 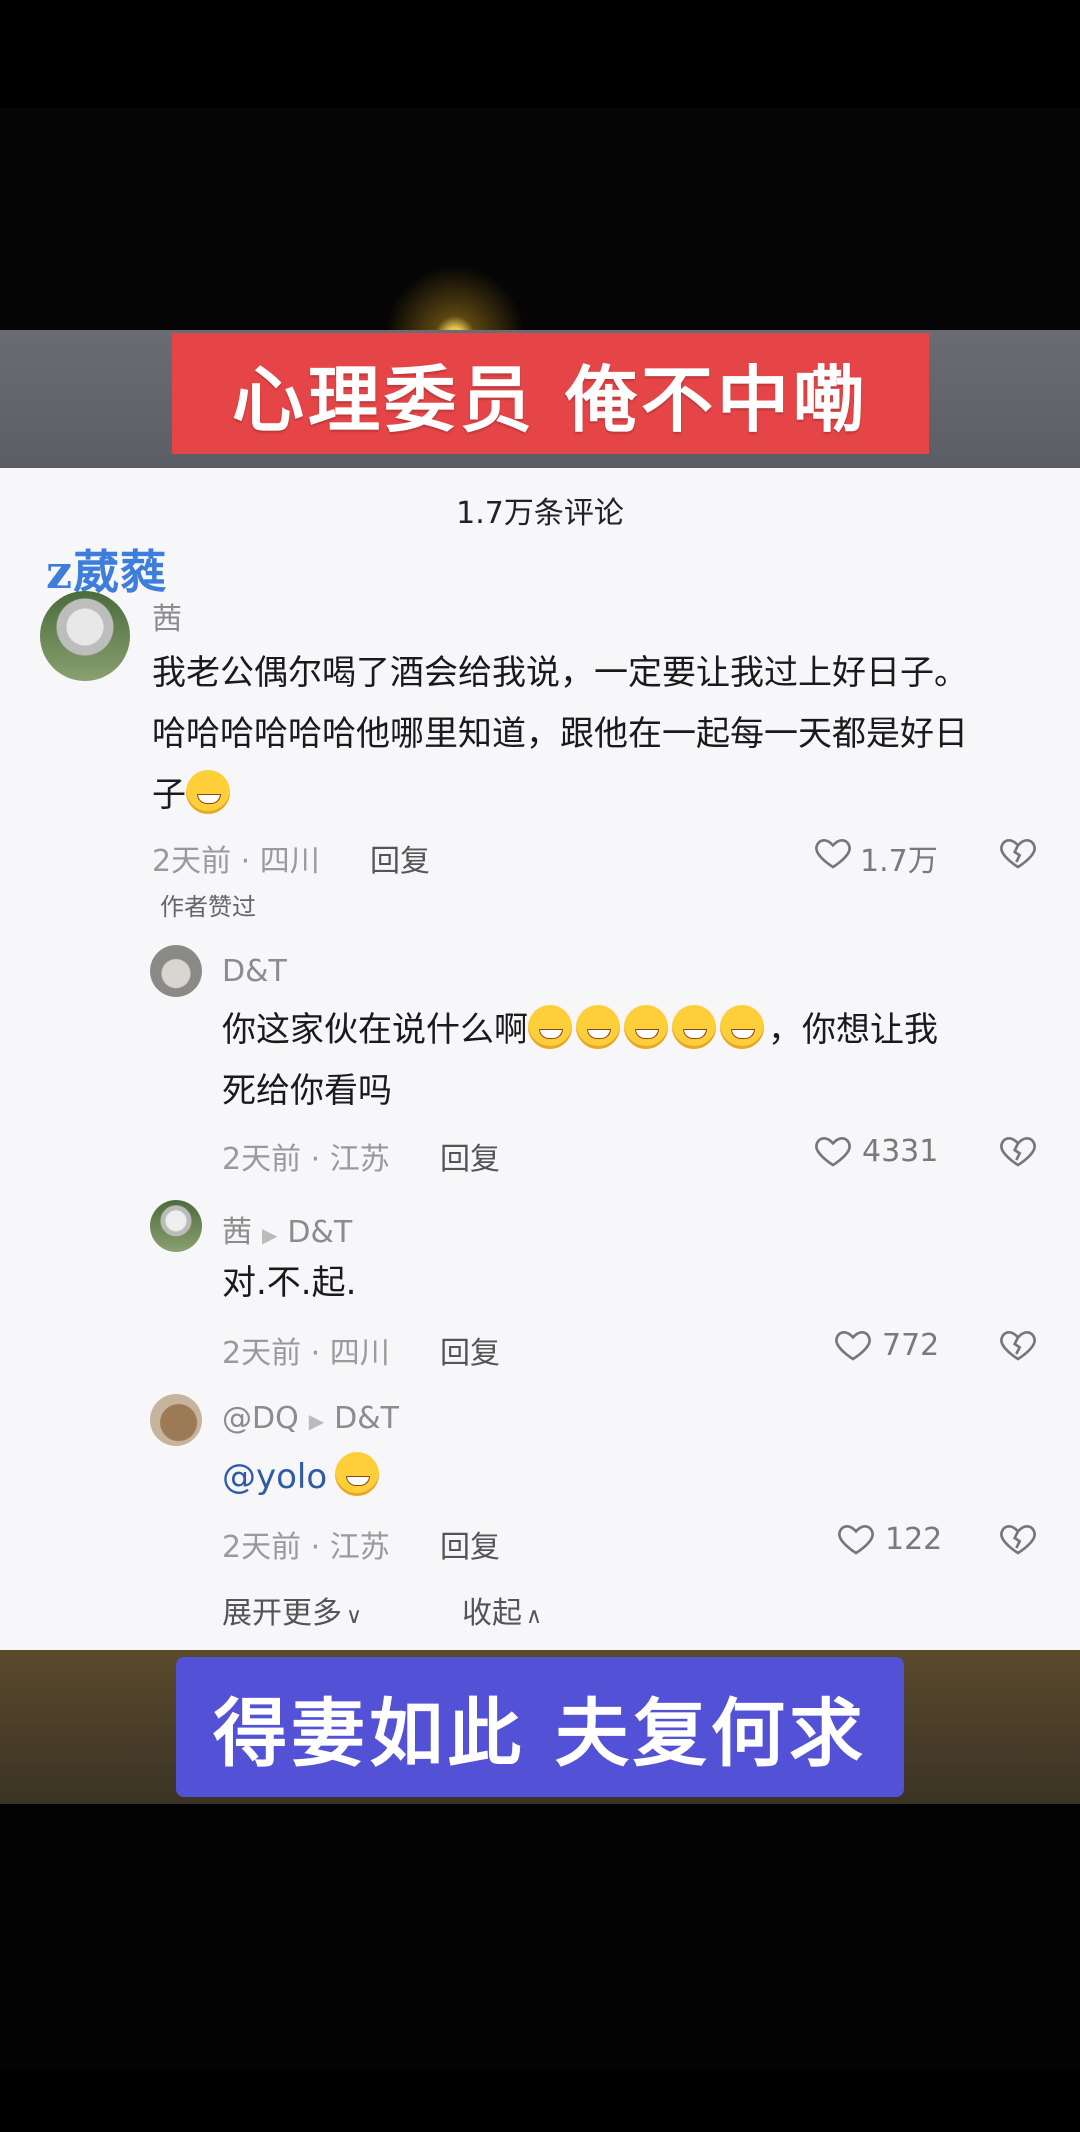 I want to click on like-count: 122, so click(x=914, y=1539).